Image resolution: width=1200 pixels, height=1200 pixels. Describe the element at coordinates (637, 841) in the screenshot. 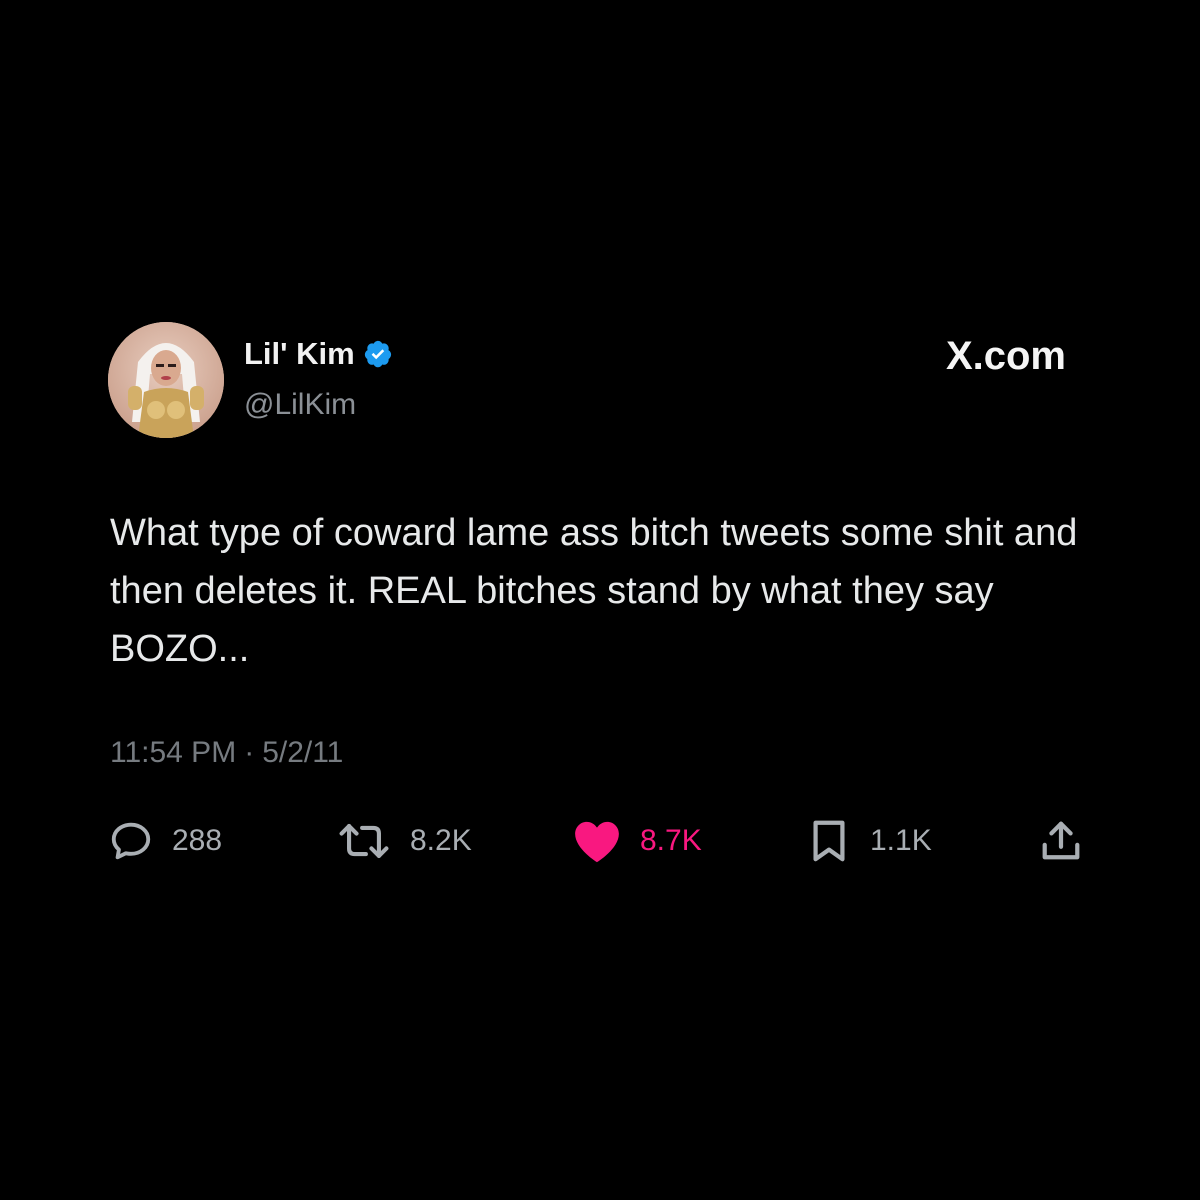

I see `like-button: 8.7K` at that location.